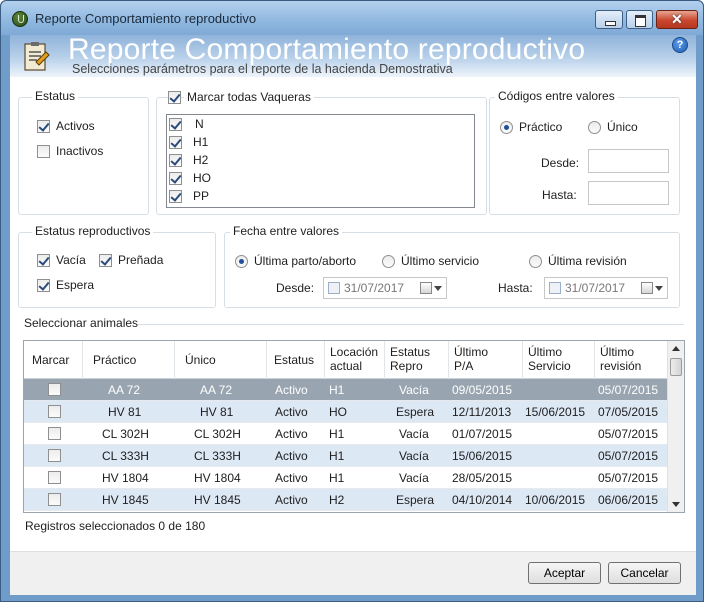 This screenshot has height=602, width=704. I want to click on fecha-hasta-label: Hasta:, so click(515, 288).